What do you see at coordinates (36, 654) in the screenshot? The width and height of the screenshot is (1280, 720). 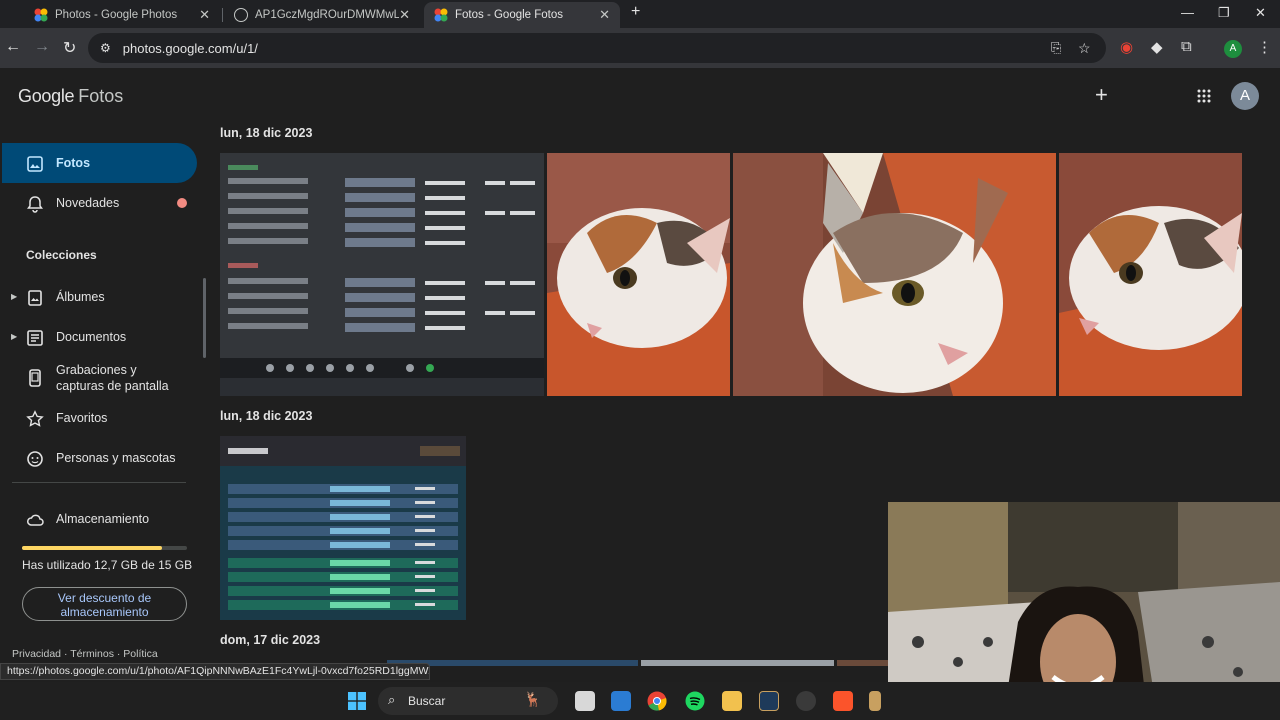 I see `privacy-link: Privacidad` at bounding box center [36, 654].